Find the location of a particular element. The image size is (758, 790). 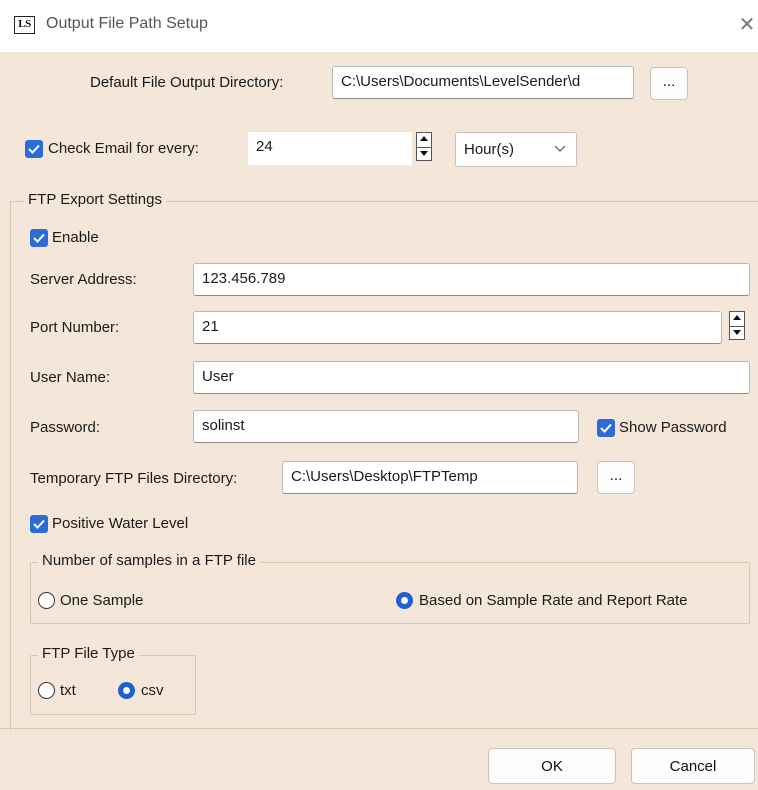

temp-dir-input: C:\Users\Desktop\FTPTemp is located at coordinates (430, 477).